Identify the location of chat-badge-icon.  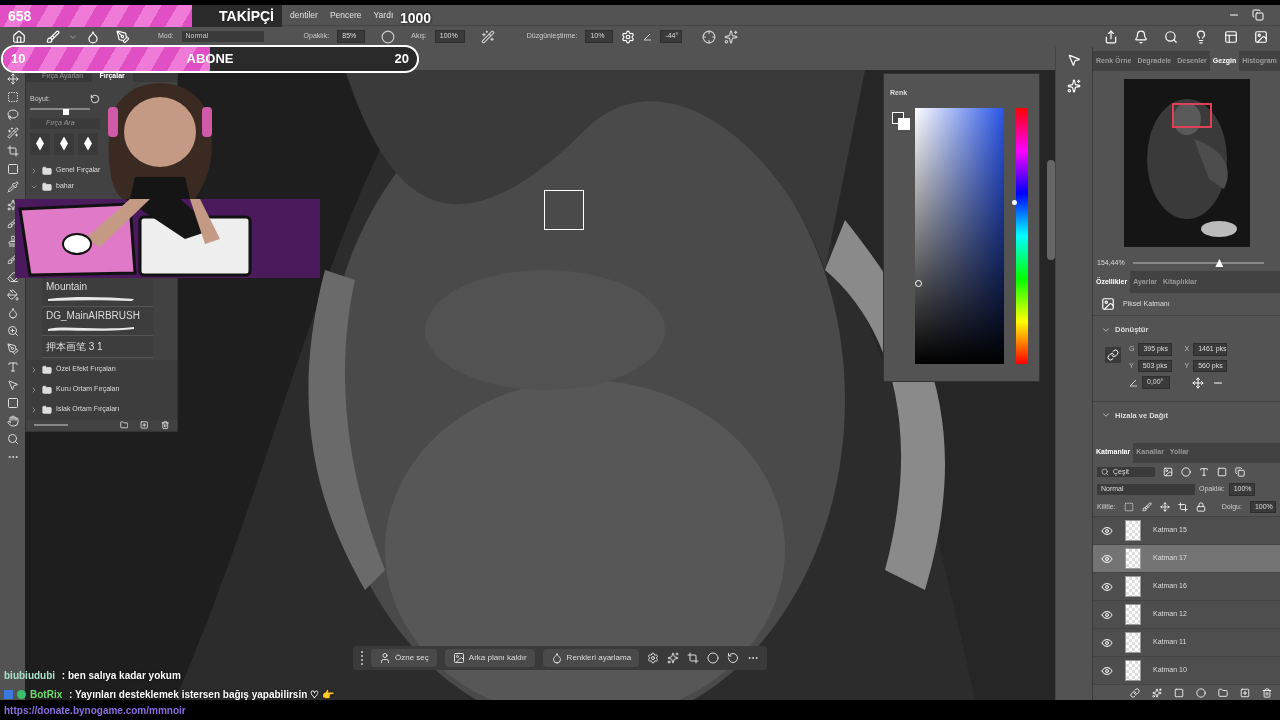
(8, 694).